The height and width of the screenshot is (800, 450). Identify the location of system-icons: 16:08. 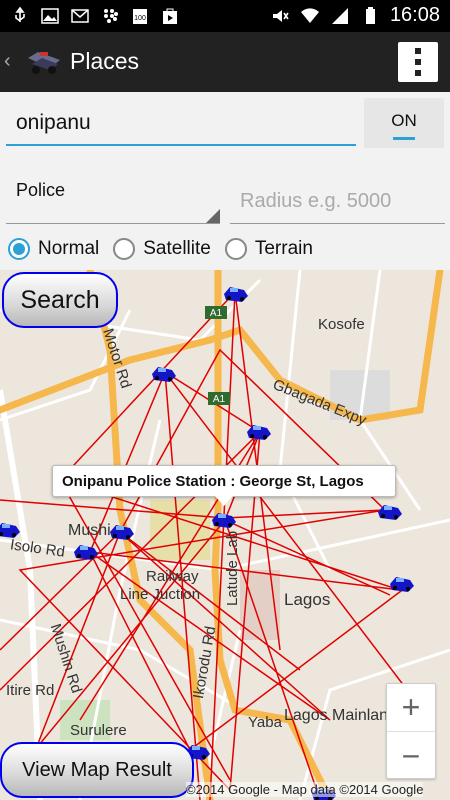
(355, 15).